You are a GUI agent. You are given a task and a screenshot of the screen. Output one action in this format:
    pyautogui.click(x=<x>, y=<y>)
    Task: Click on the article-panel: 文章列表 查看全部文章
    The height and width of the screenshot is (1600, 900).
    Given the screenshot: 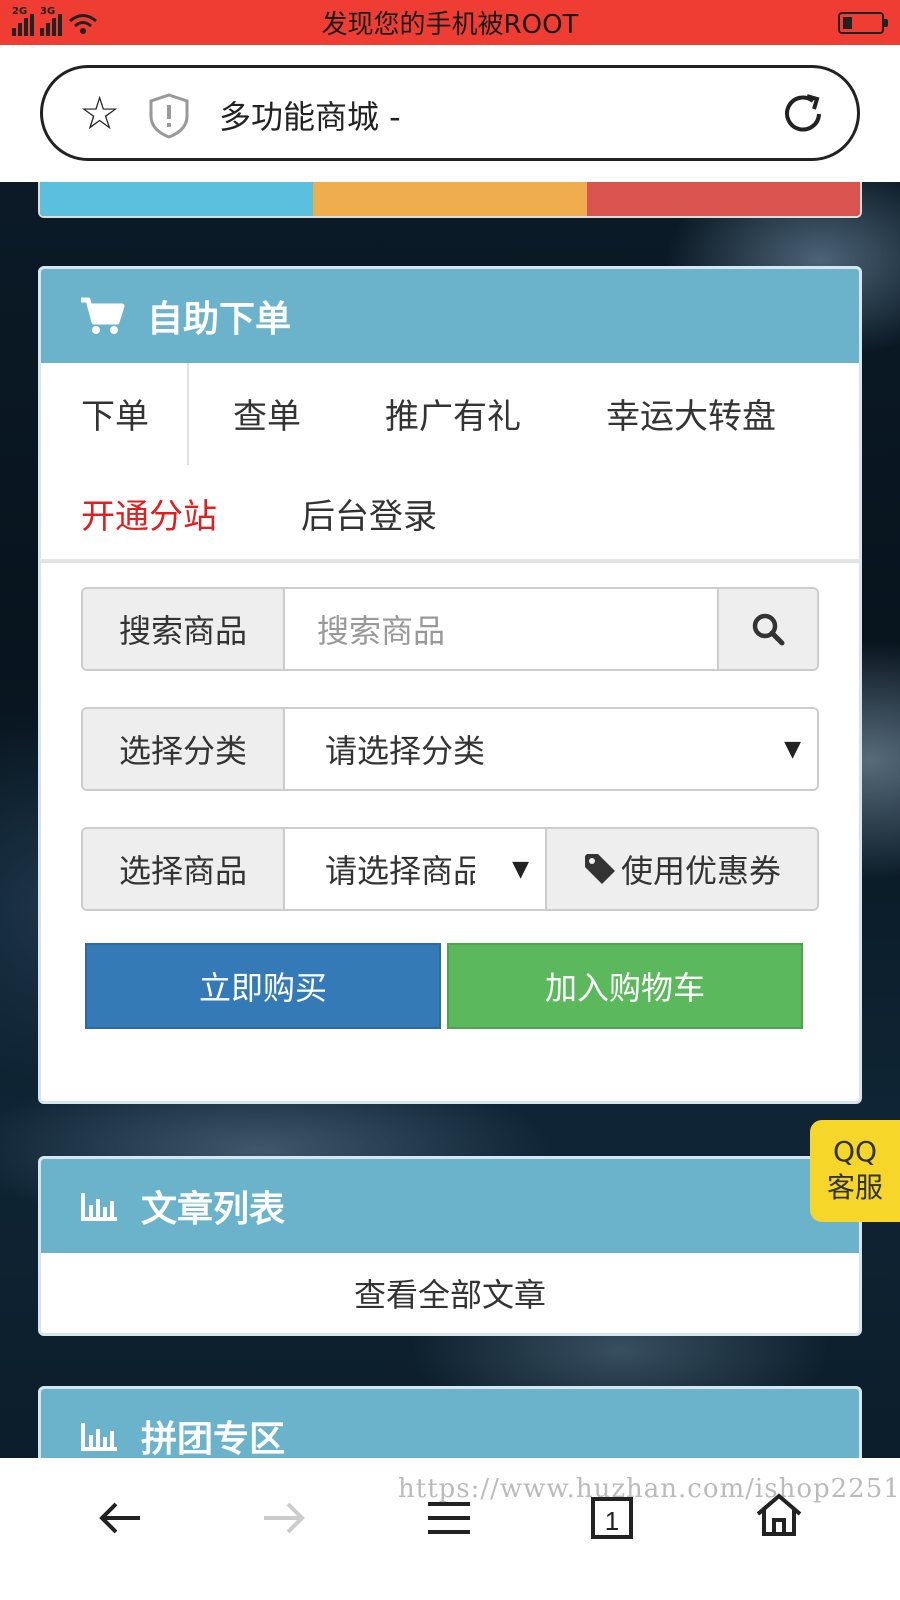 What is the action you would take?
    pyautogui.click(x=450, y=1246)
    